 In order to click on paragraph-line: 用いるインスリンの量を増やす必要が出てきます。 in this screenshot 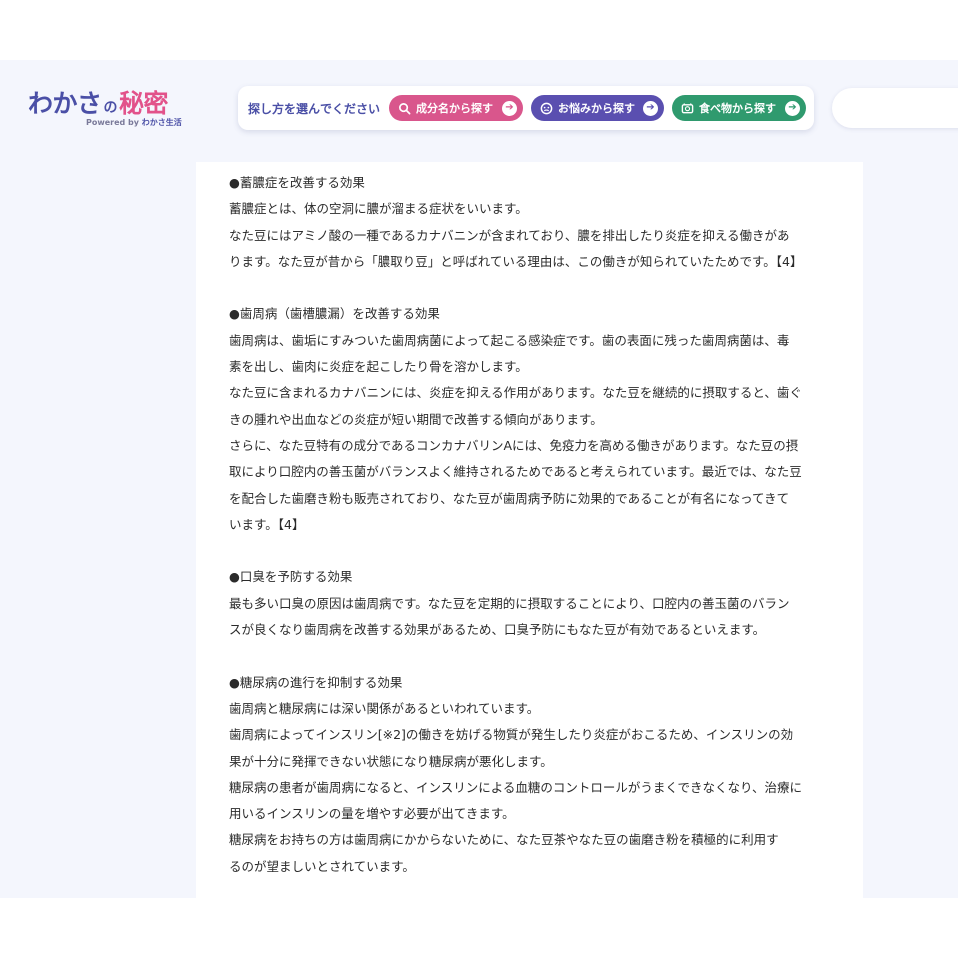, I will do `click(372, 814)`.